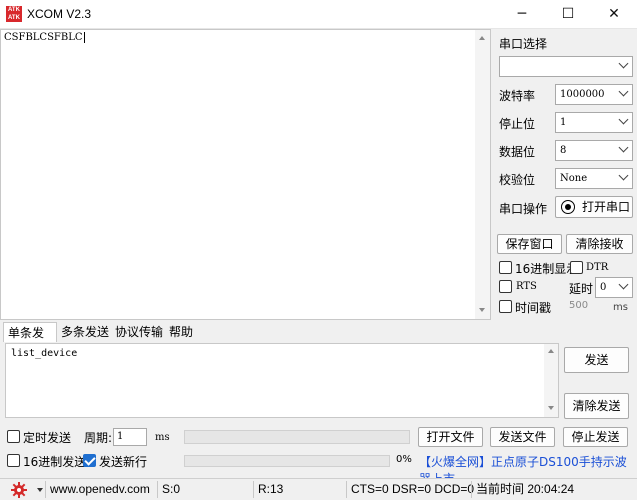 This screenshot has height=500, width=637. What do you see at coordinates (100, 489) in the screenshot?
I see `website-link: www.openedv.com` at bounding box center [100, 489].